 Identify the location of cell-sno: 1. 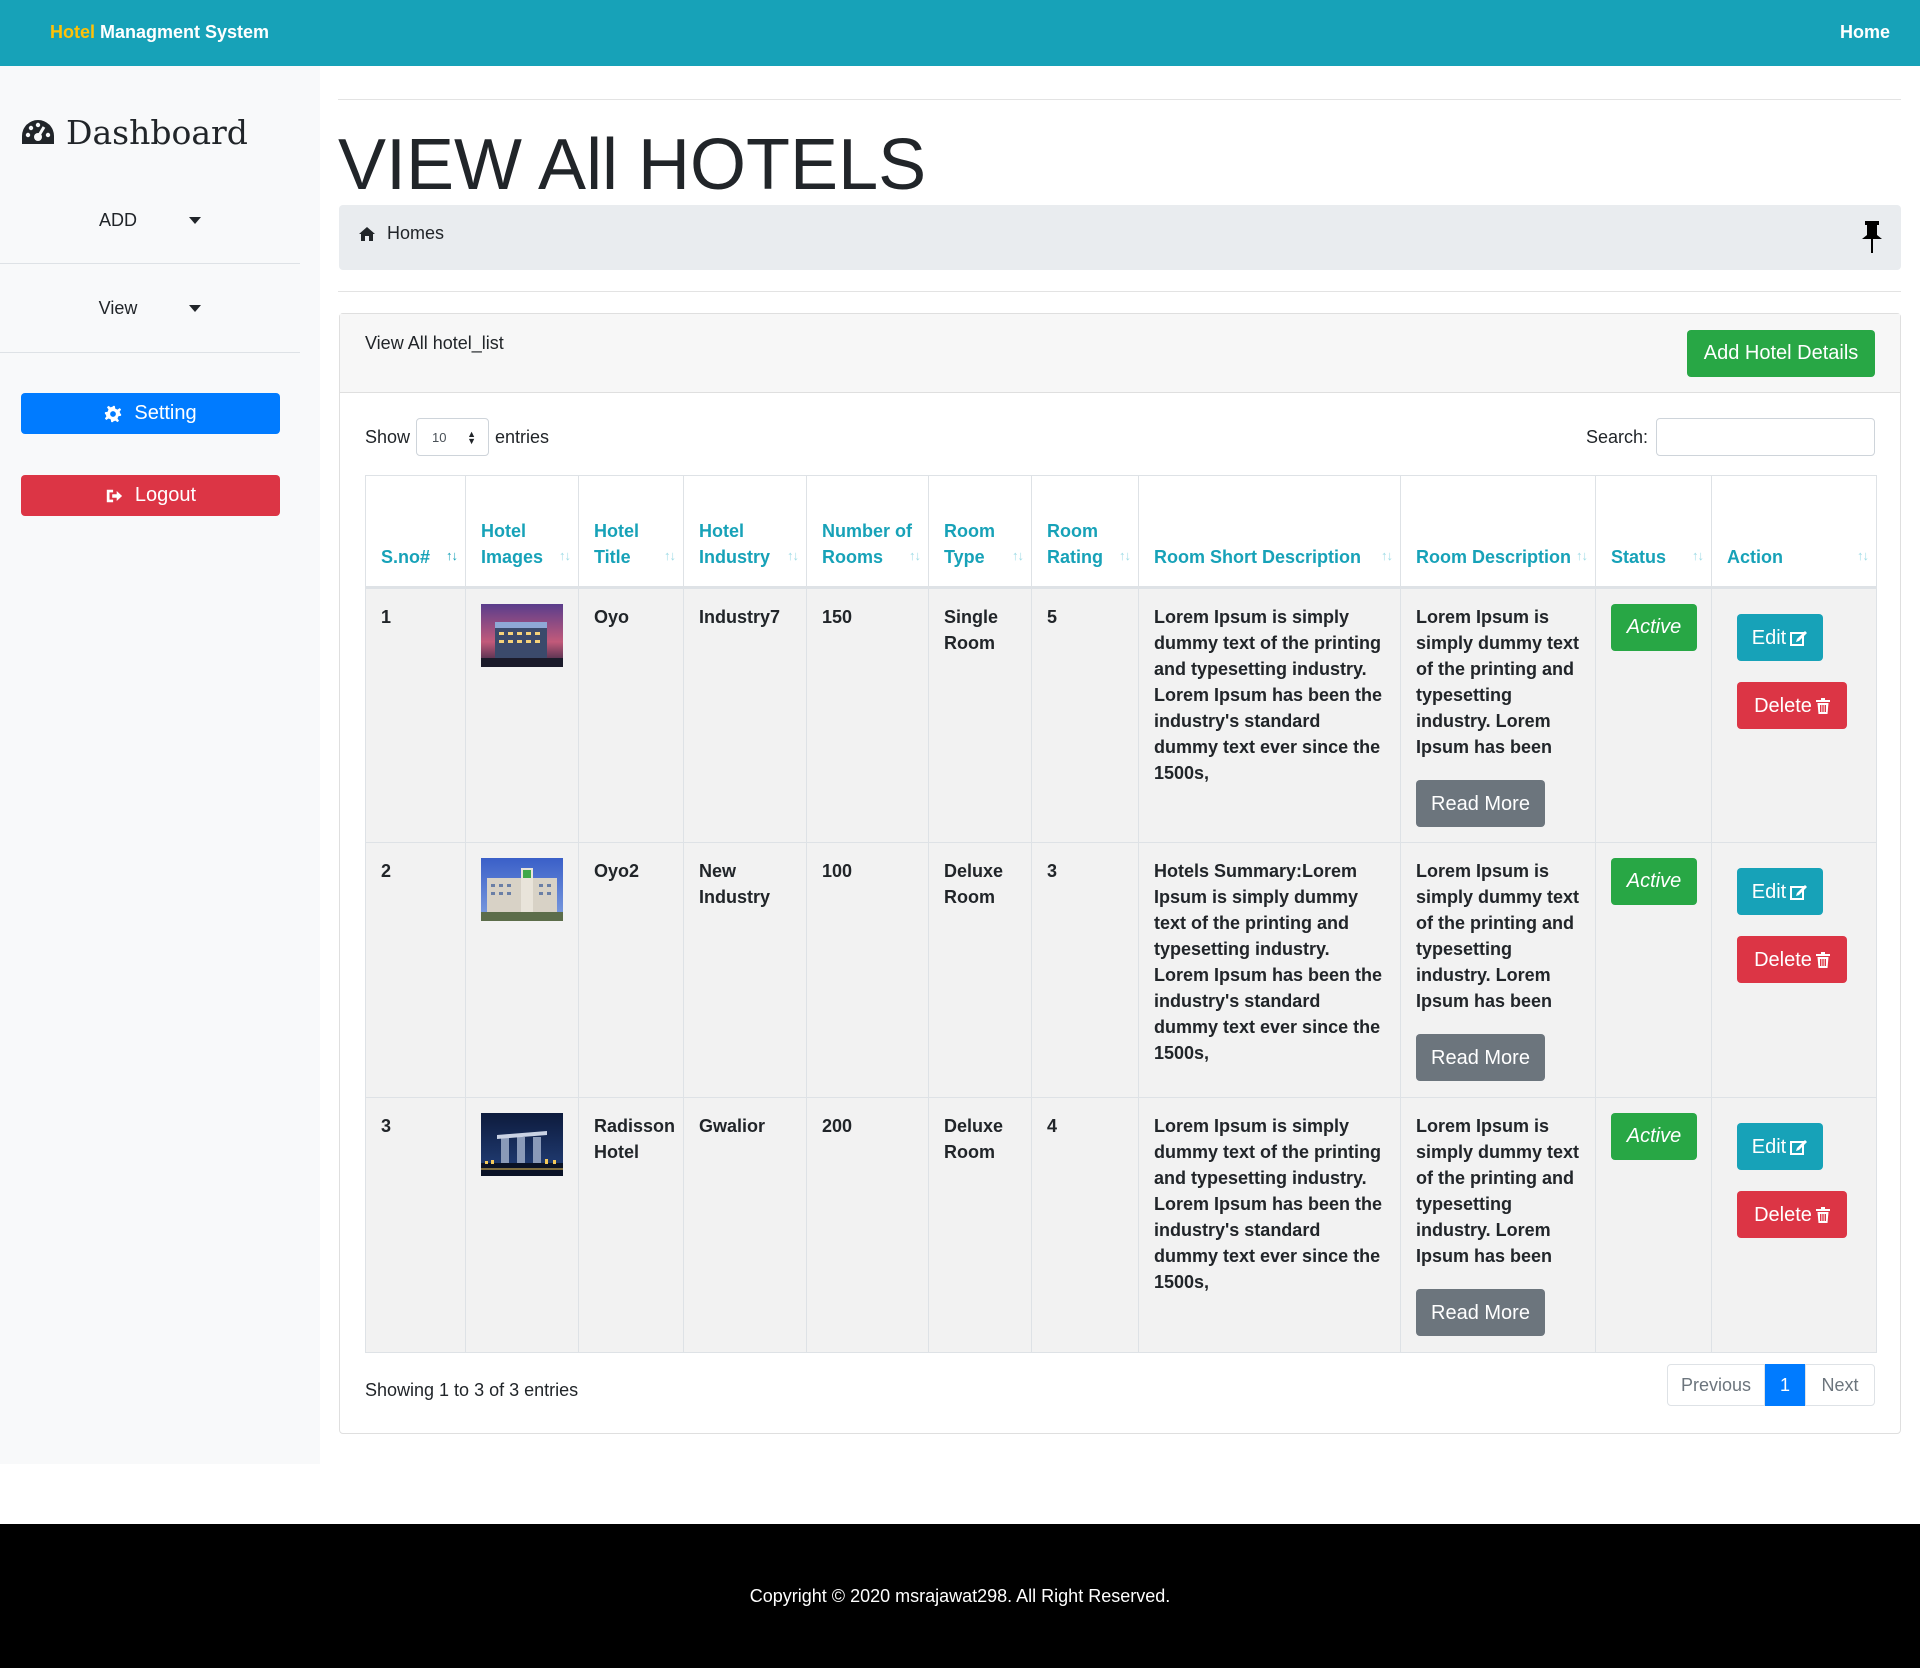
(415, 715).